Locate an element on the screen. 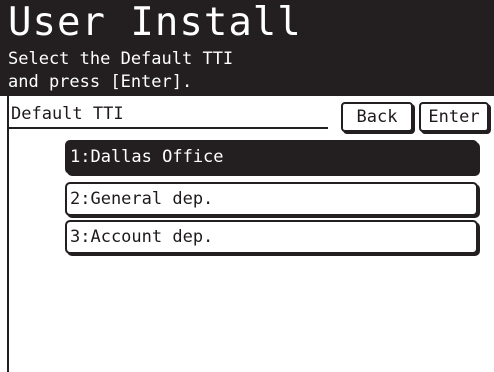 The height and width of the screenshot is (372, 494). instruction-line-2: and press [Enter]. is located at coordinates (100, 82).